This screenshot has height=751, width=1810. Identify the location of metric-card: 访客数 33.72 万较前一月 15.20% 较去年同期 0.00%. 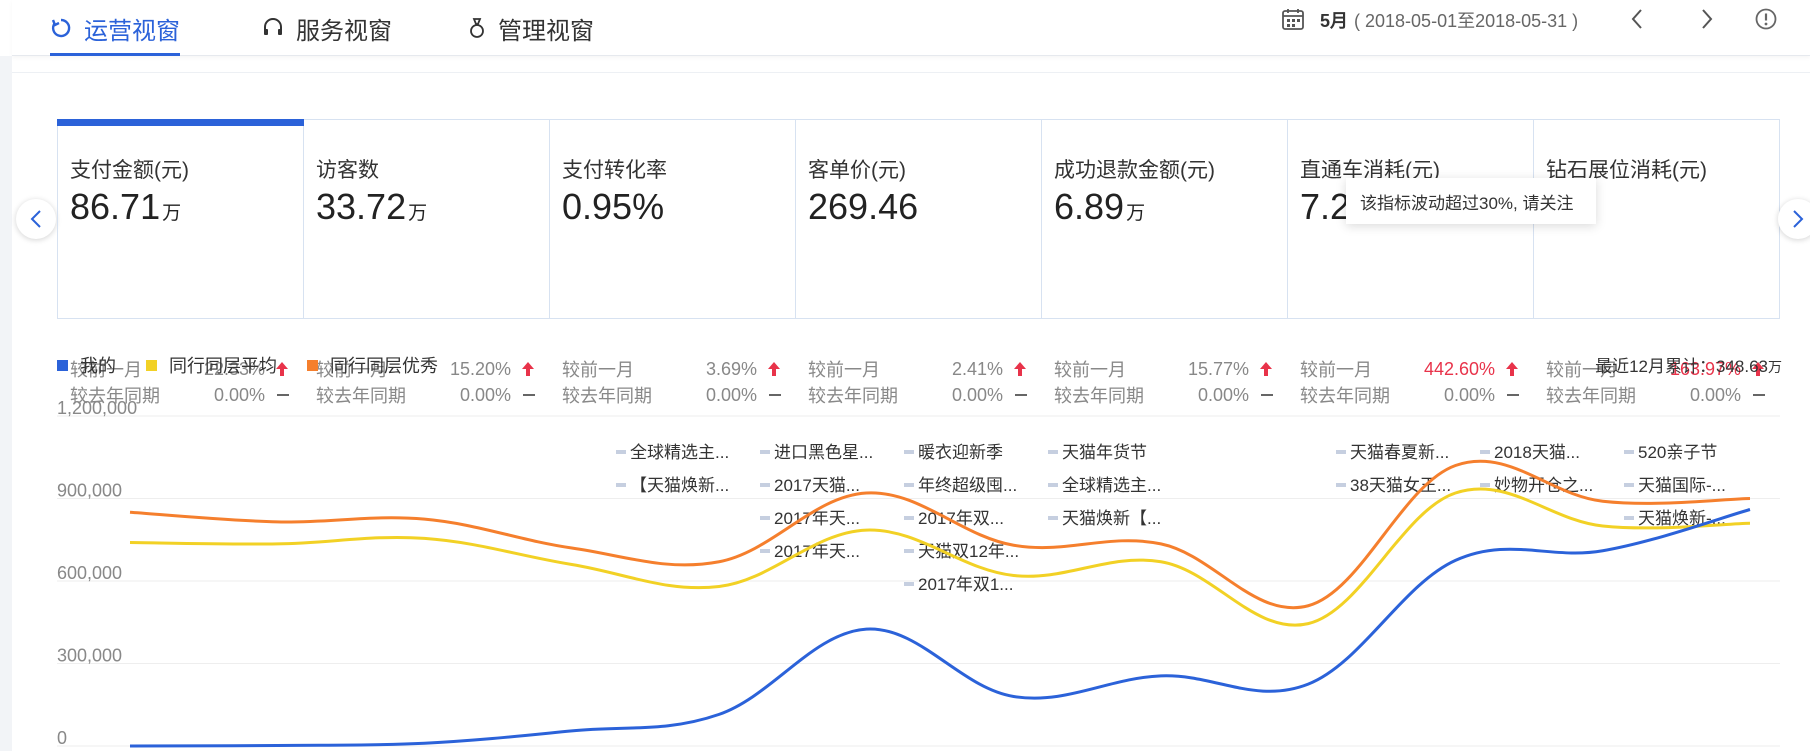
(427, 263).